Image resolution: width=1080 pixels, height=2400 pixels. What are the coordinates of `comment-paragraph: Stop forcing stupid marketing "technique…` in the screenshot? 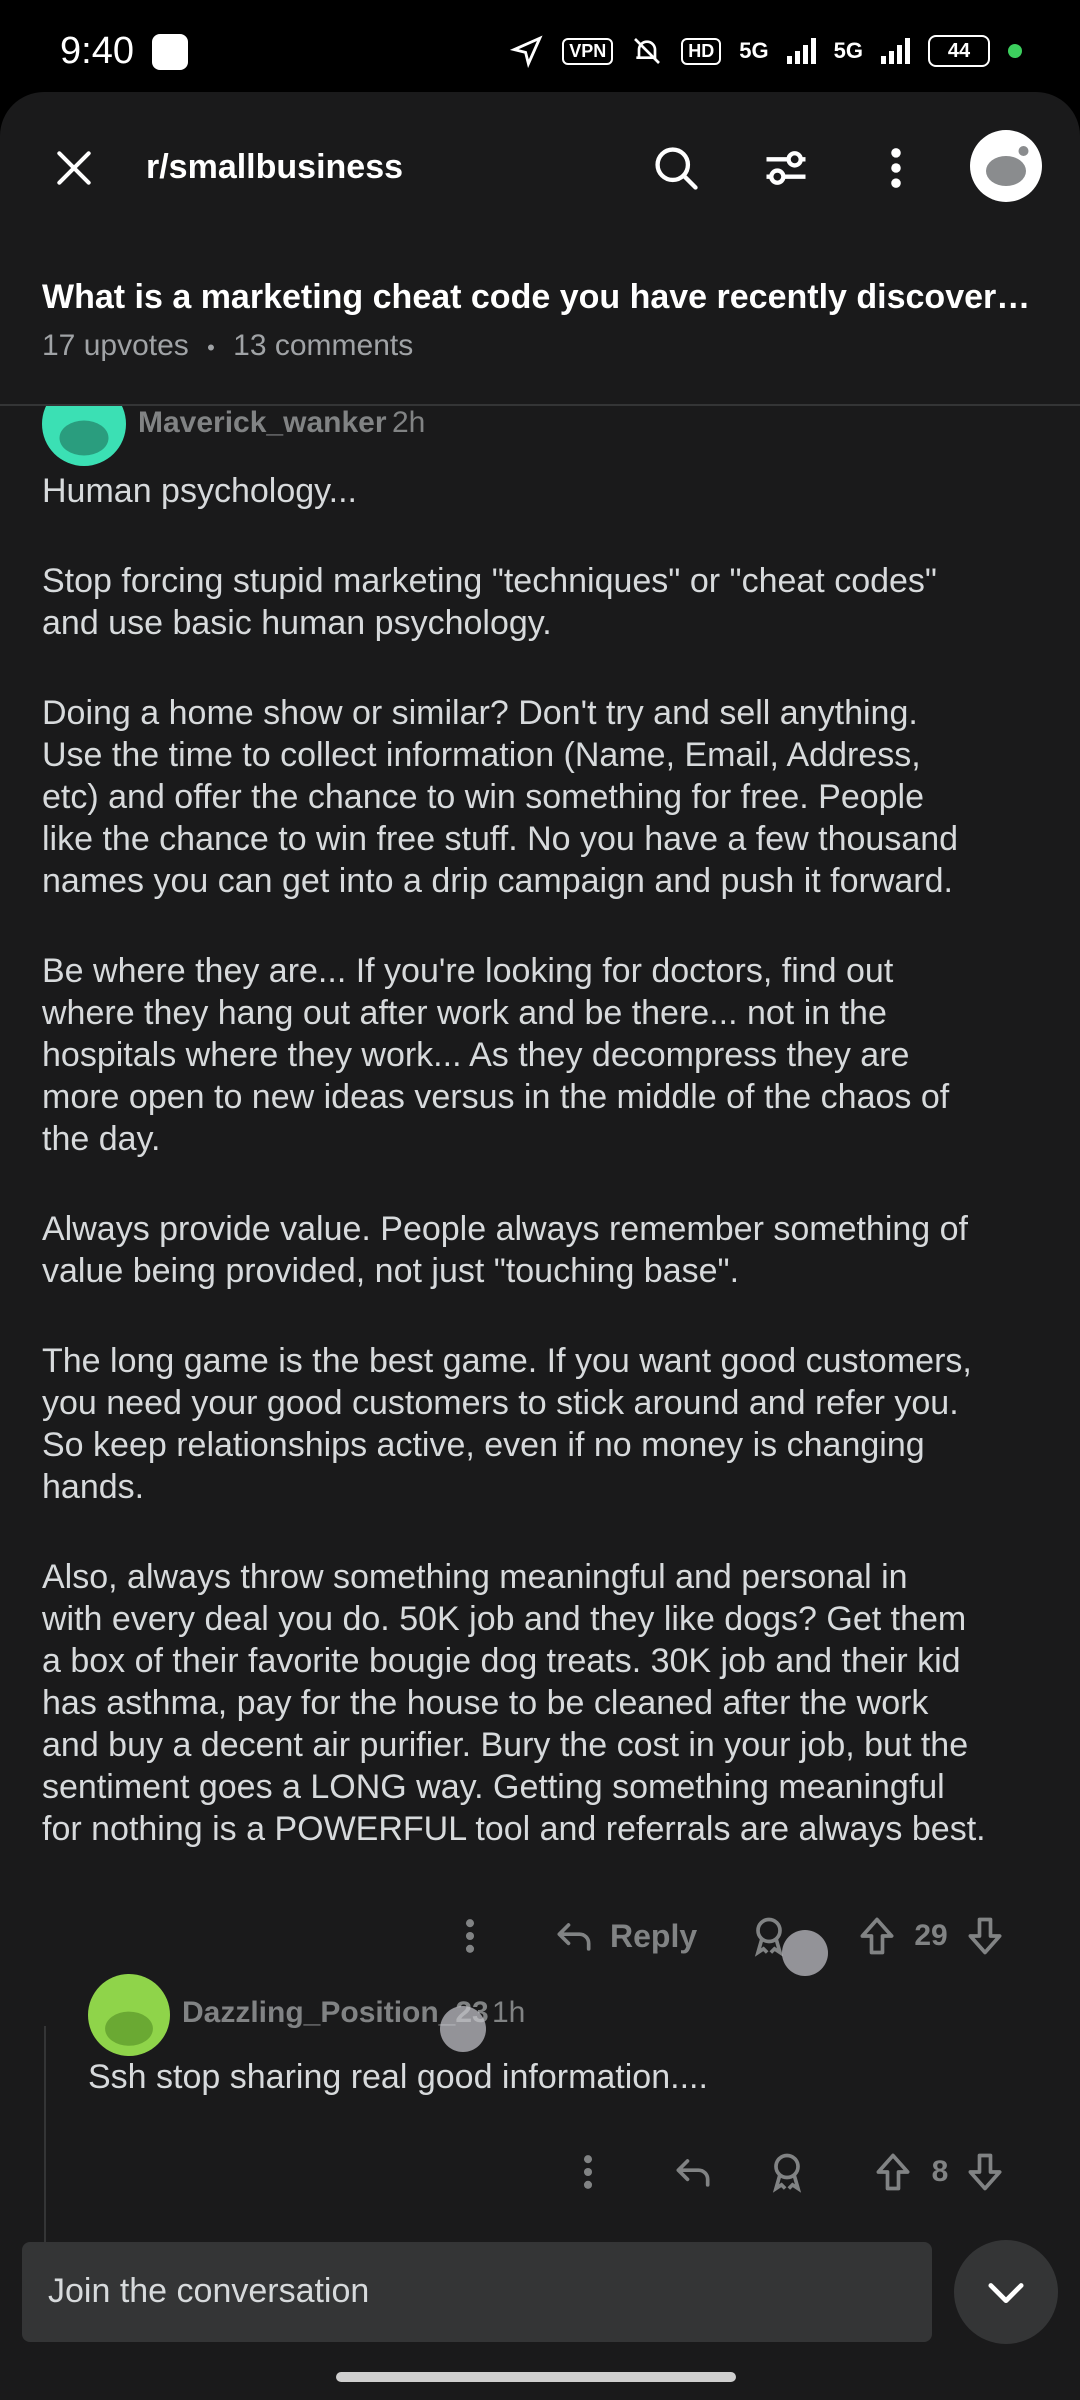 It's located at (489, 602).